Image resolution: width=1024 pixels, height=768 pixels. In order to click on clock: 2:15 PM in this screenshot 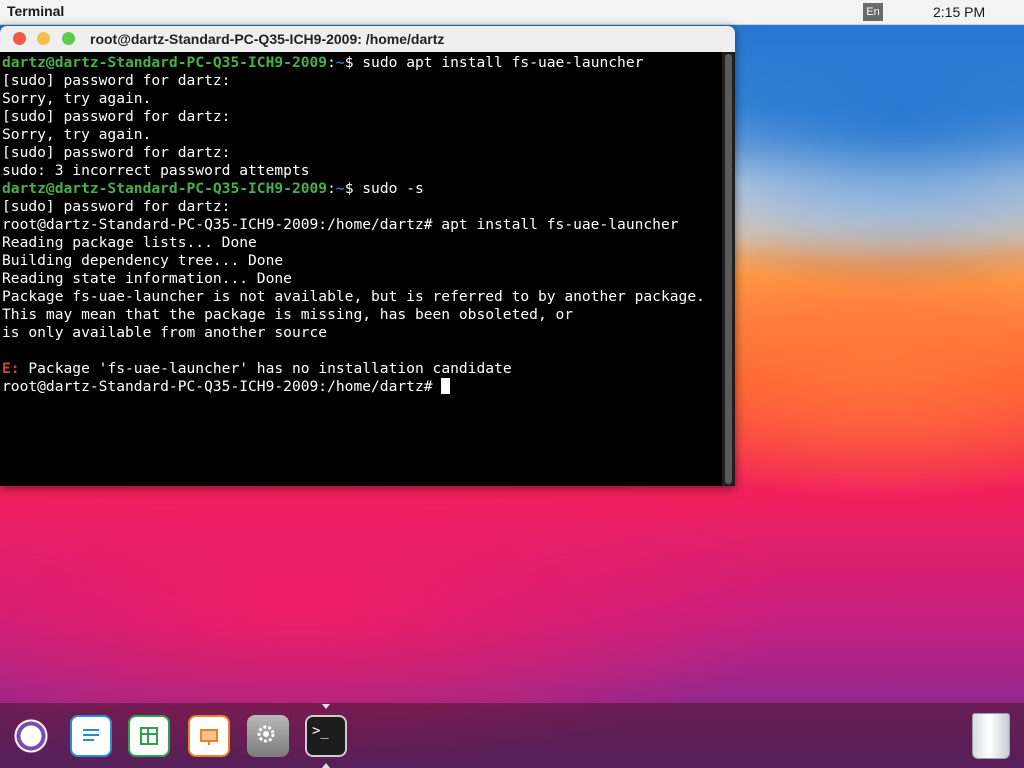, I will do `click(959, 12)`.